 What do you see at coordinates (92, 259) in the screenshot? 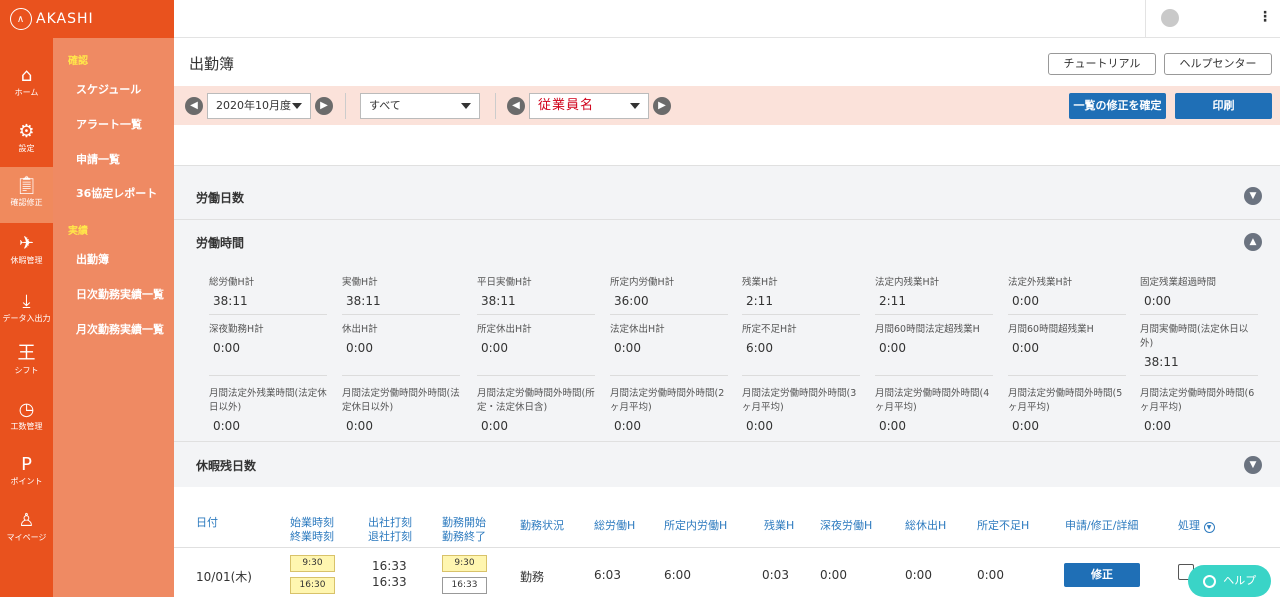
I see `subnav-attendance: 出勤簿` at bounding box center [92, 259].